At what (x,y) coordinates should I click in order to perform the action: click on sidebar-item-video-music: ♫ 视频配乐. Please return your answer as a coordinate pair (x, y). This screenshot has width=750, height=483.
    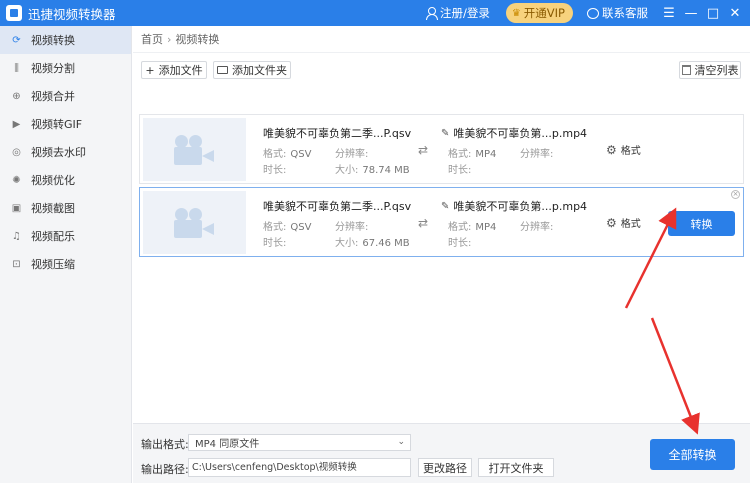
    Looking at the image, I should click on (65, 236).